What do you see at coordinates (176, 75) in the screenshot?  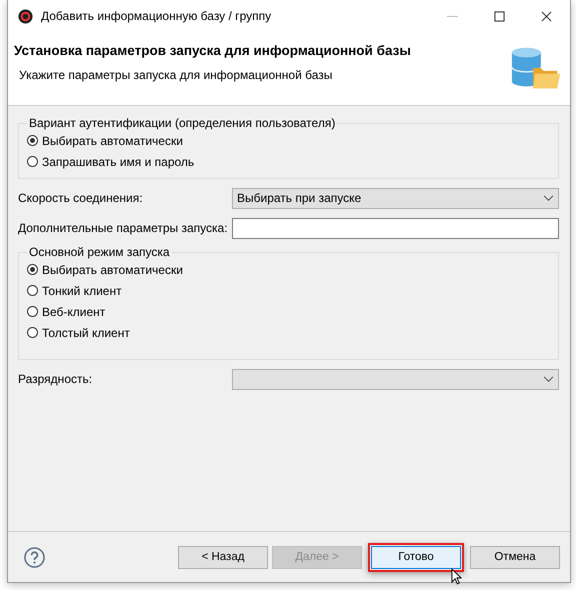 I see `page-subtitle: Укажите параметры запуска для информационной базы` at bounding box center [176, 75].